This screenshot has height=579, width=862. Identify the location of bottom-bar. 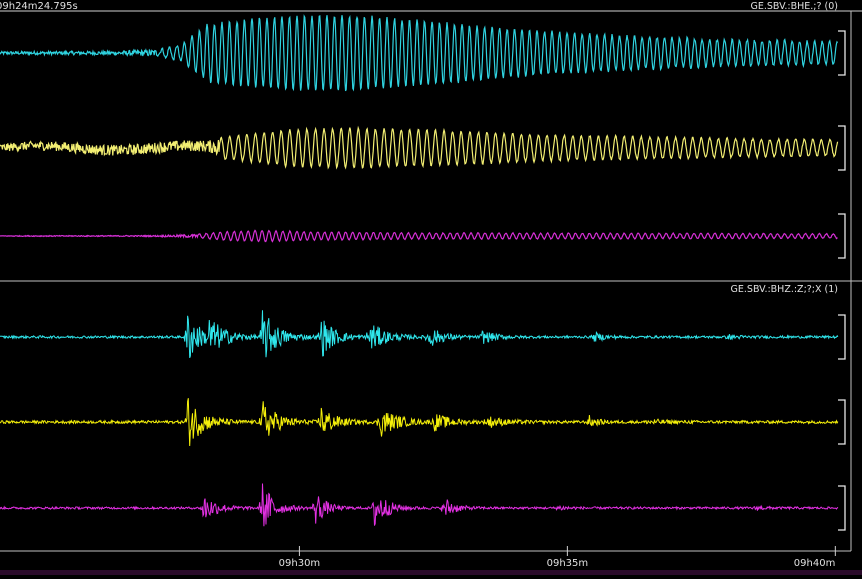
(431, 572).